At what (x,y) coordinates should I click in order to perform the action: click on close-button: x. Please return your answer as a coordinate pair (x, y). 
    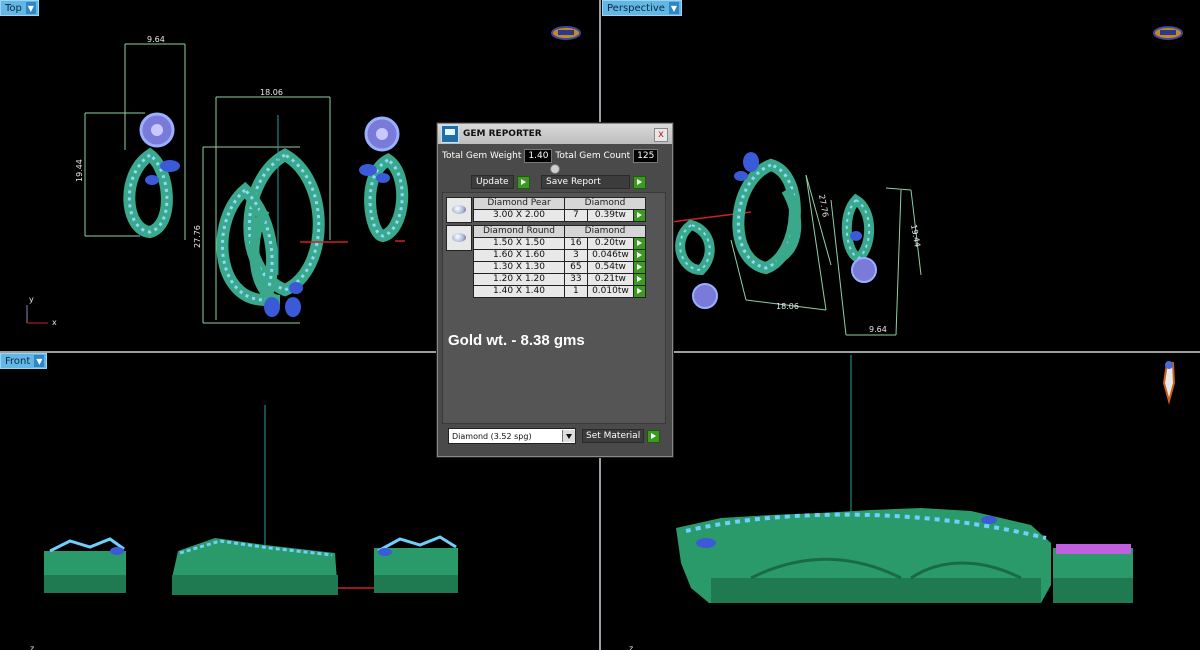
    Looking at the image, I should click on (661, 135).